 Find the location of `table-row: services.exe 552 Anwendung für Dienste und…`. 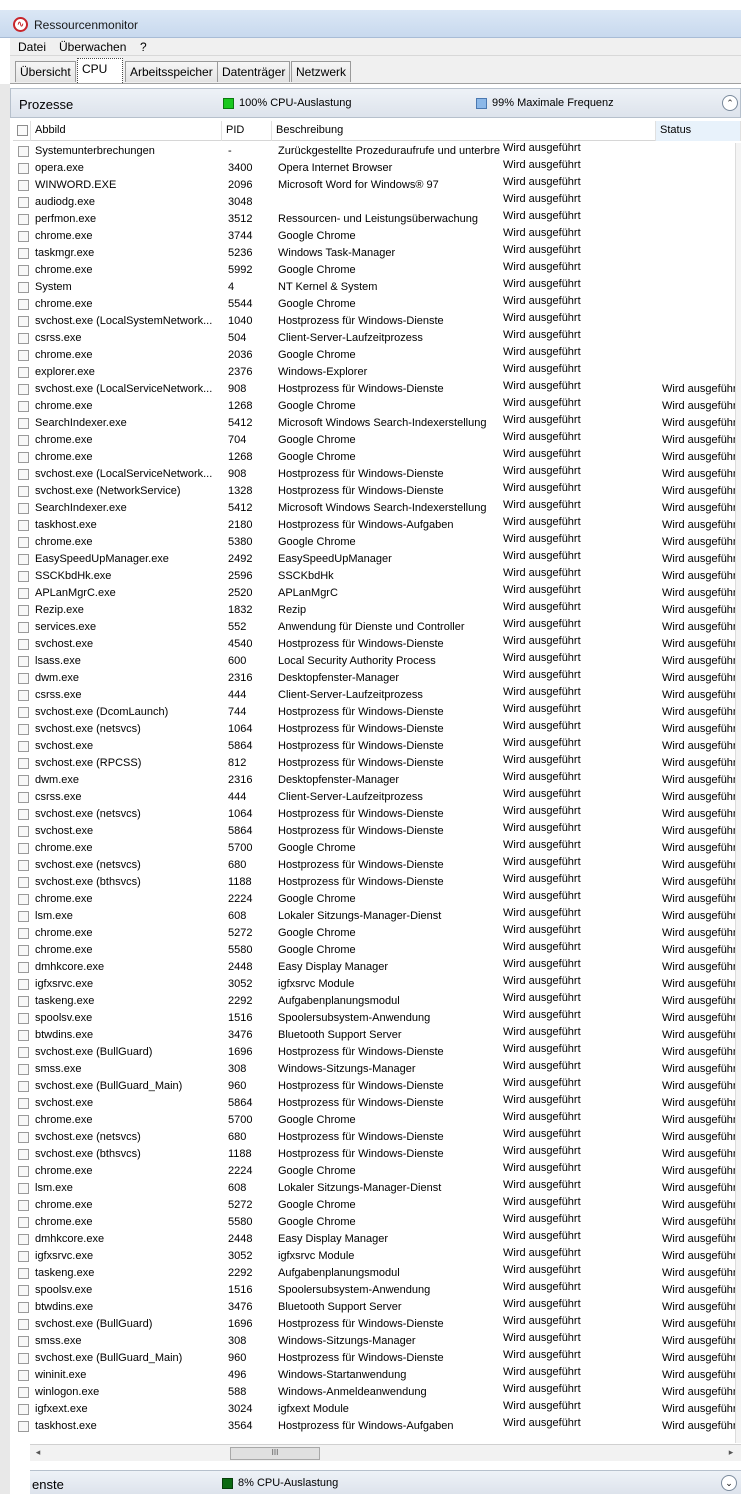

table-row: services.exe 552 Anwendung für Dienste und… is located at coordinates (377, 627).